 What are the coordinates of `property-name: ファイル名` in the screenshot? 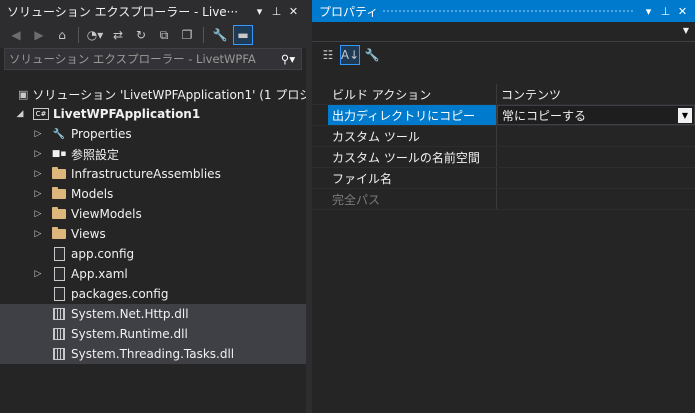 It's located at (404, 178).